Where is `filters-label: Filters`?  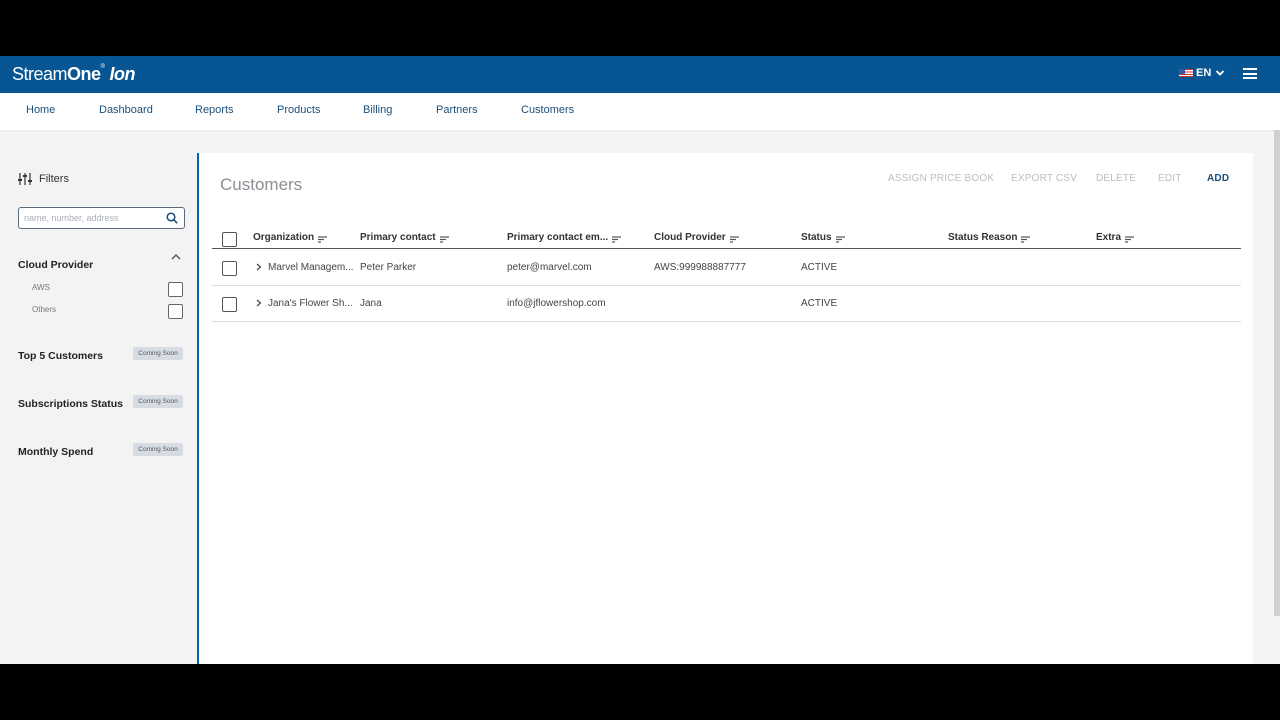
filters-label: Filters is located at coordinates (54, 179).